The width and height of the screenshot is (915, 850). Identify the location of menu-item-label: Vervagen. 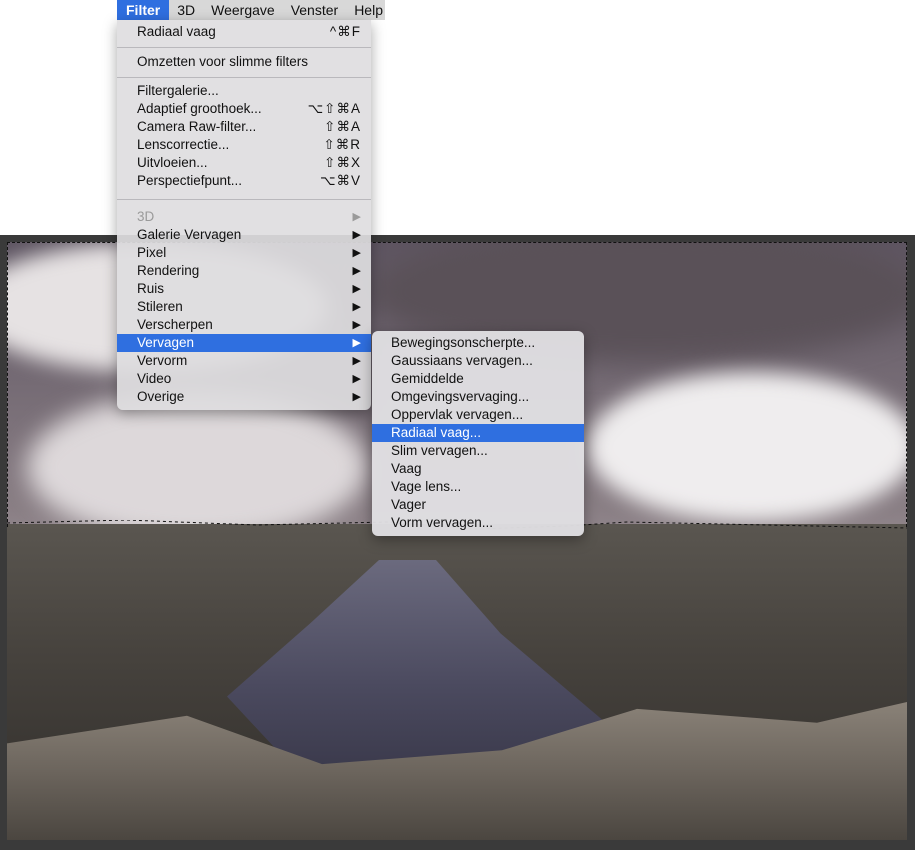
(166, 342).